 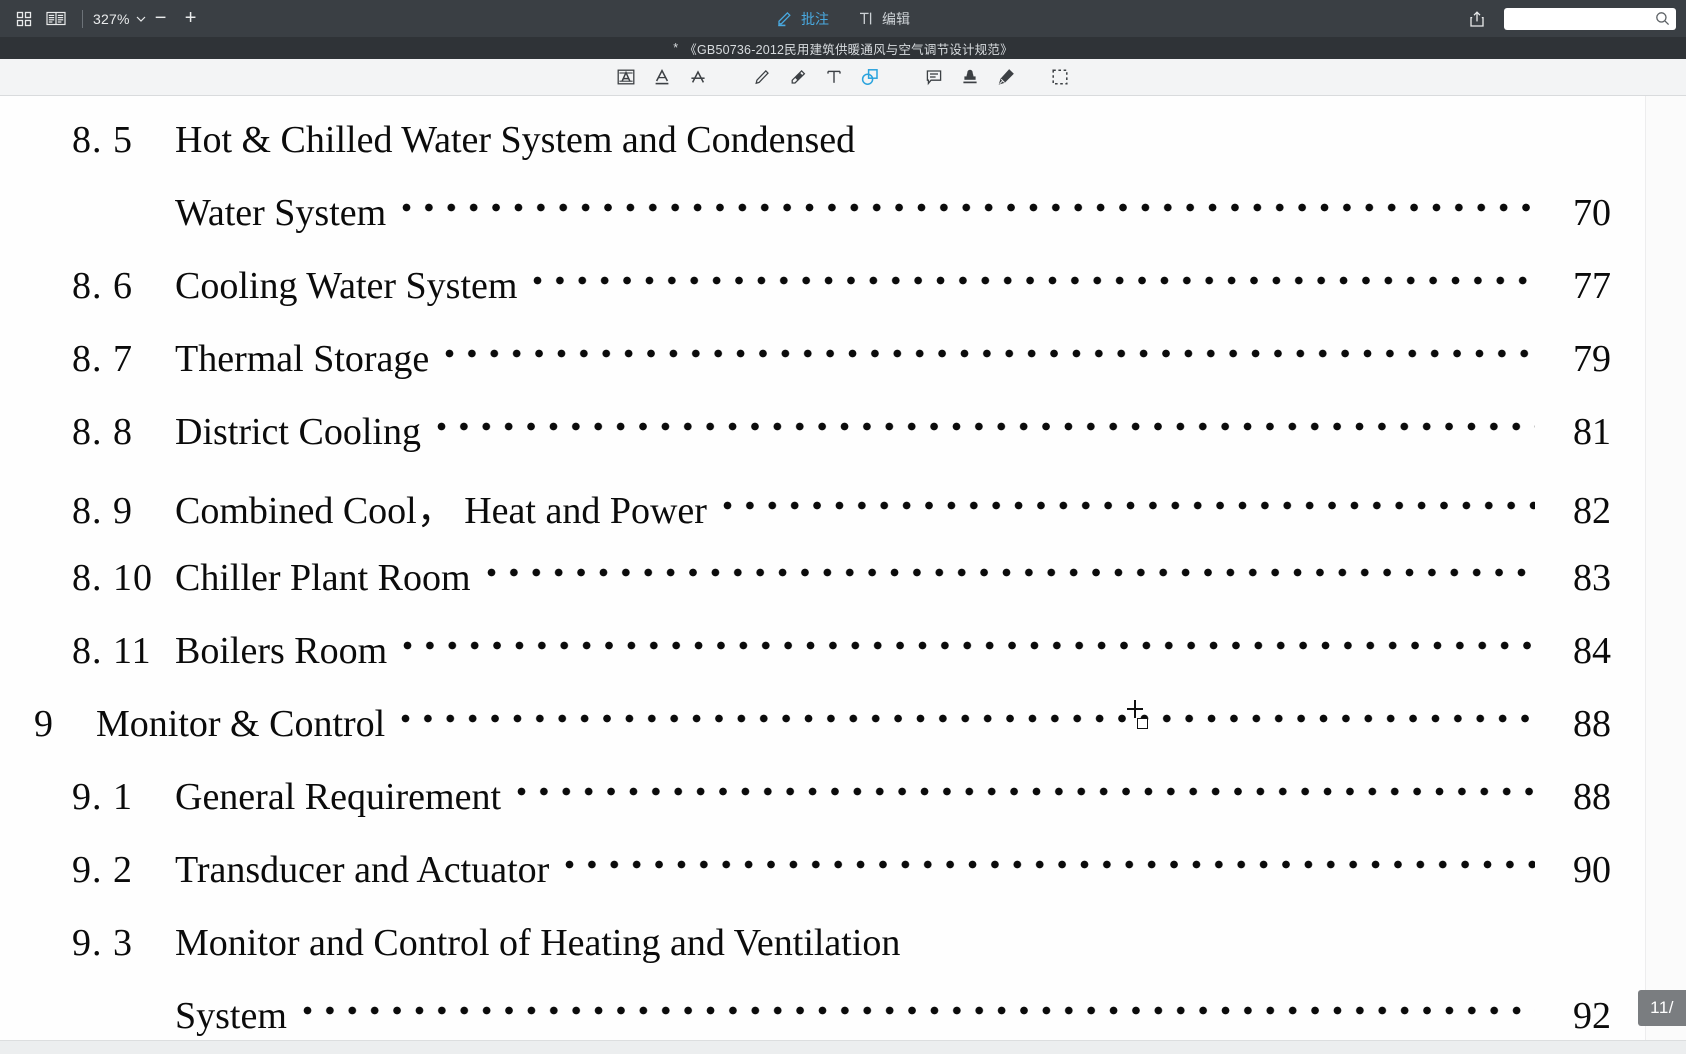 I want to click on zoom-level-value: 327%, so click(x=111, y=18).